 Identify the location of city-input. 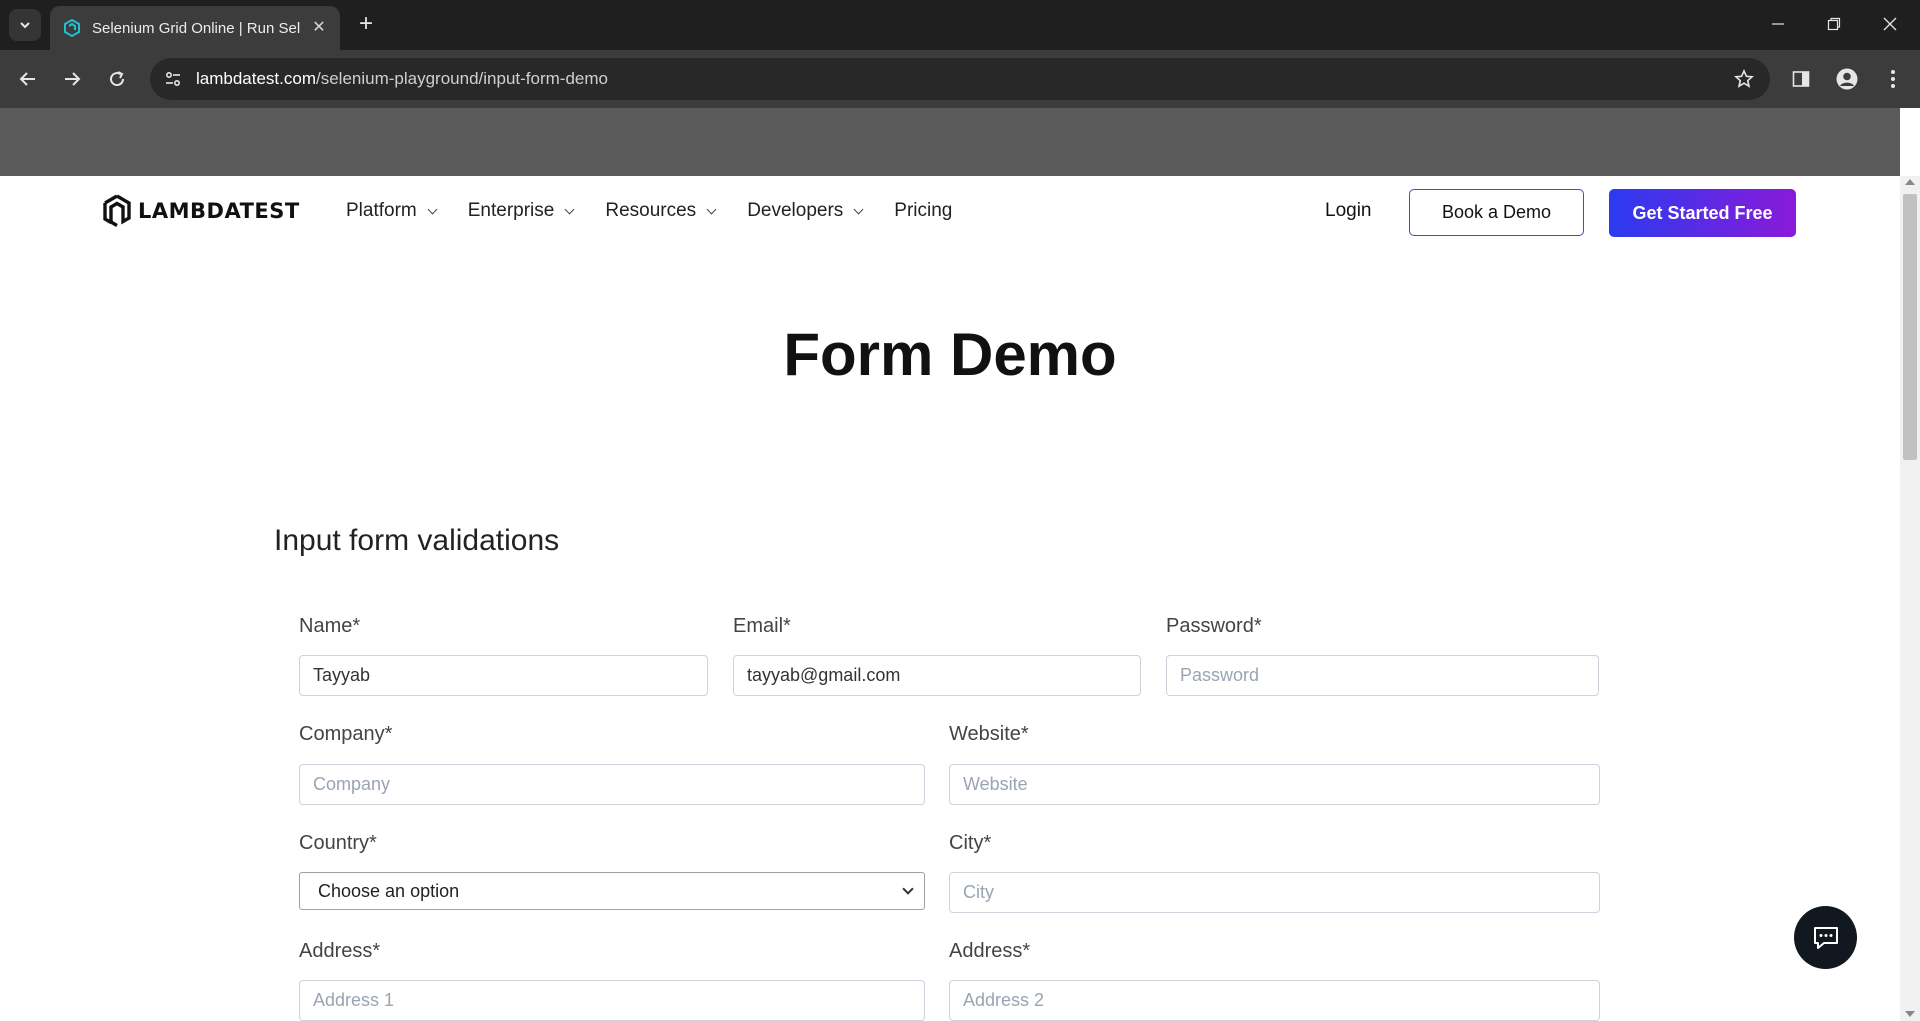
(1274, 892).